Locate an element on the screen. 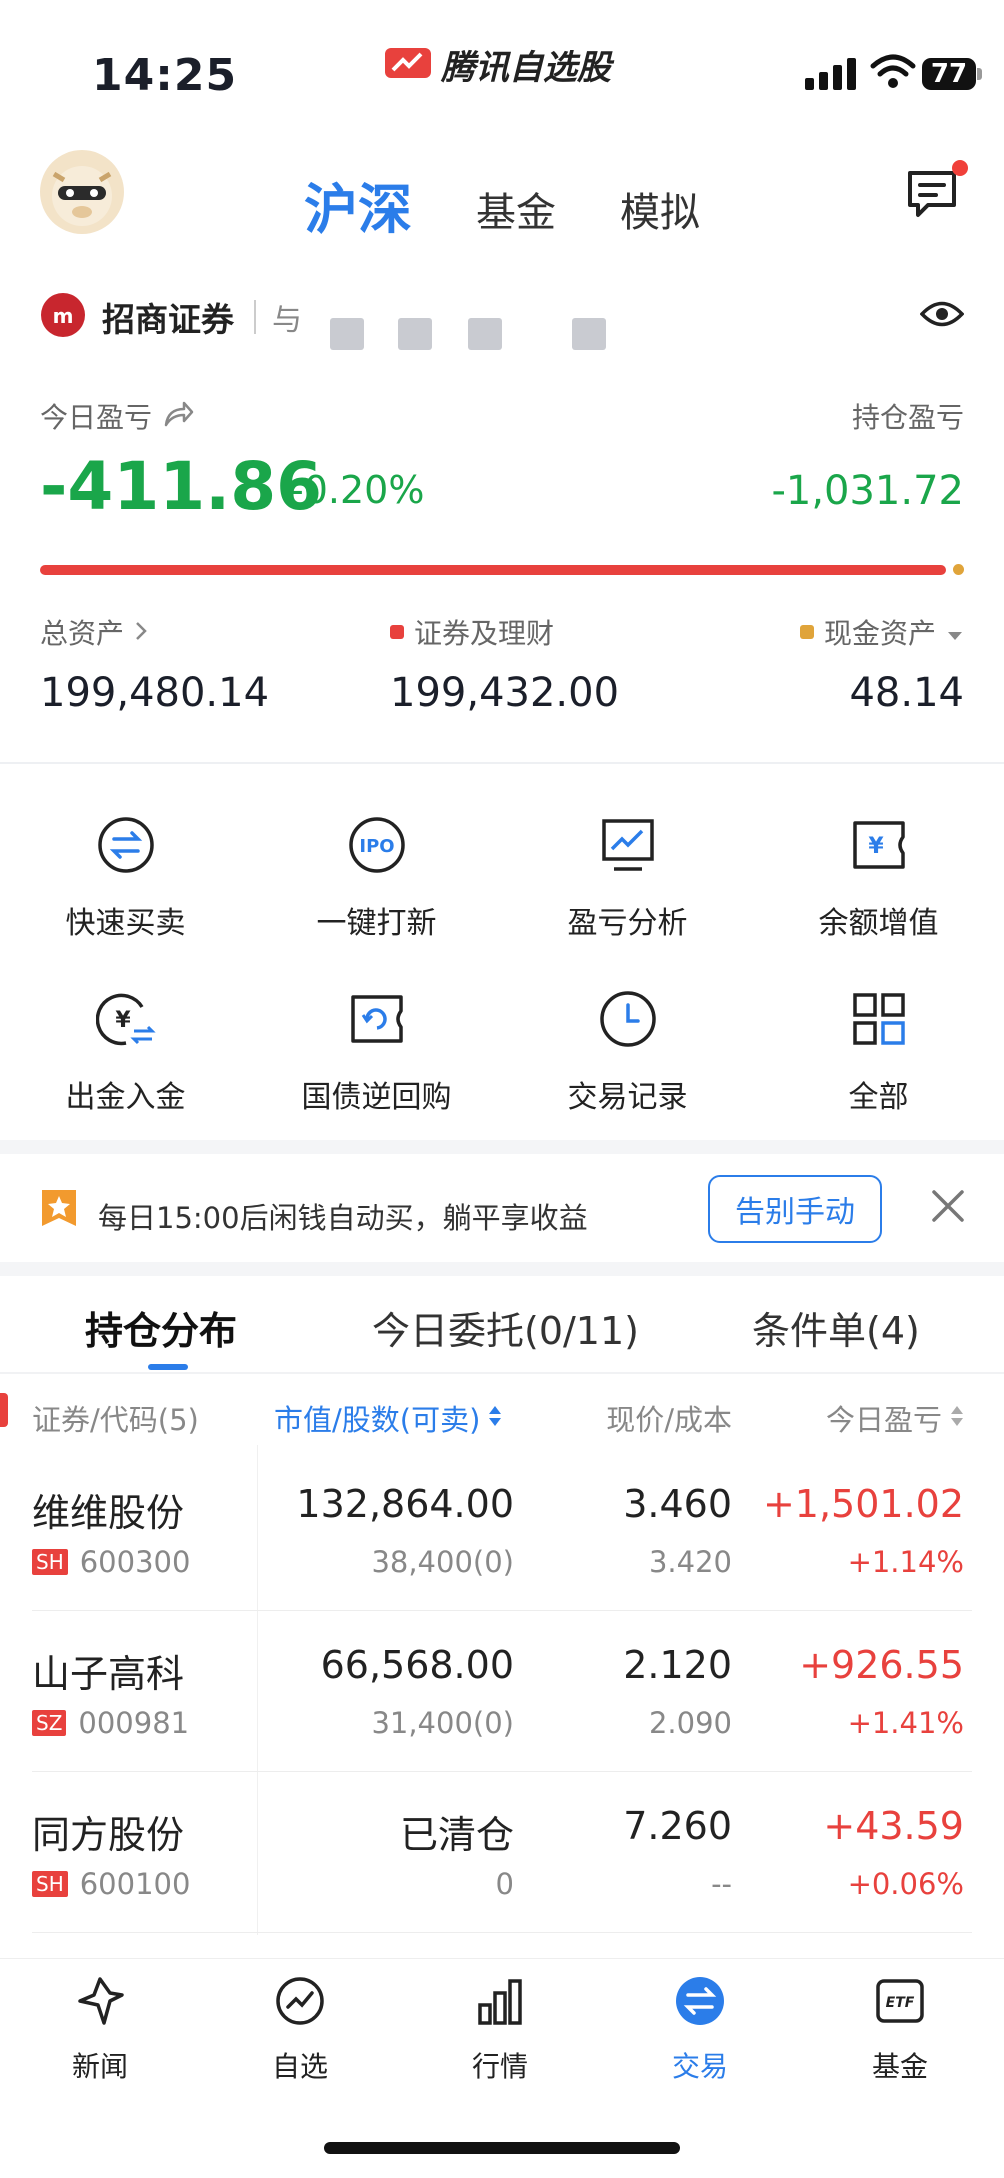 The width and height of the screenshot is (1004, 2178). battery-tip is located at coordinates (979, 74).